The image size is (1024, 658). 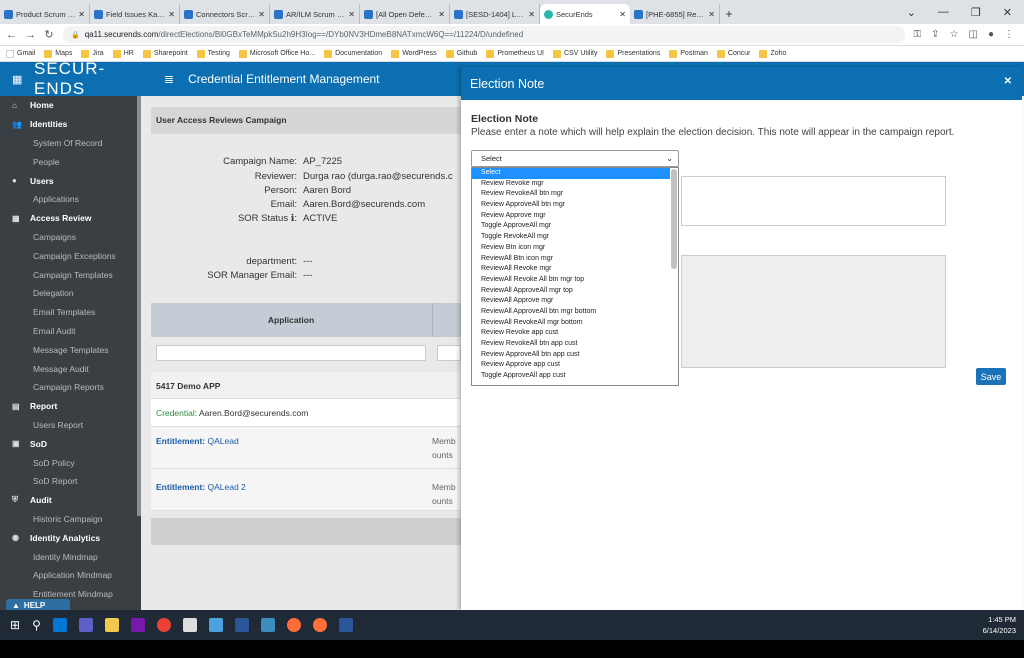 What do you see at coordinates (571, 226) in the screenshot?
I see `select-option: Toggle ApproveAll mgr` at bounding box center [571, 226].